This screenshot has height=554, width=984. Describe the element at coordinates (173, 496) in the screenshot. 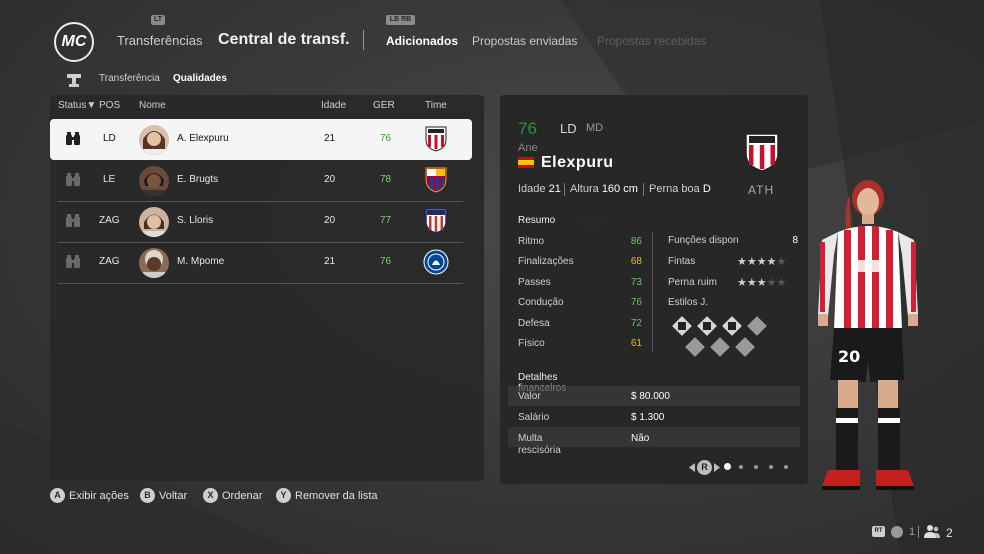

I see `action-voltar: Voltar` at that location.